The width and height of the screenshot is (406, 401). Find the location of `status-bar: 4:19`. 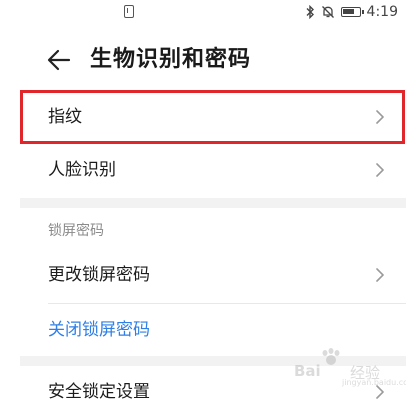

status-bar: 4:19 is located at coordinates (203, 14).